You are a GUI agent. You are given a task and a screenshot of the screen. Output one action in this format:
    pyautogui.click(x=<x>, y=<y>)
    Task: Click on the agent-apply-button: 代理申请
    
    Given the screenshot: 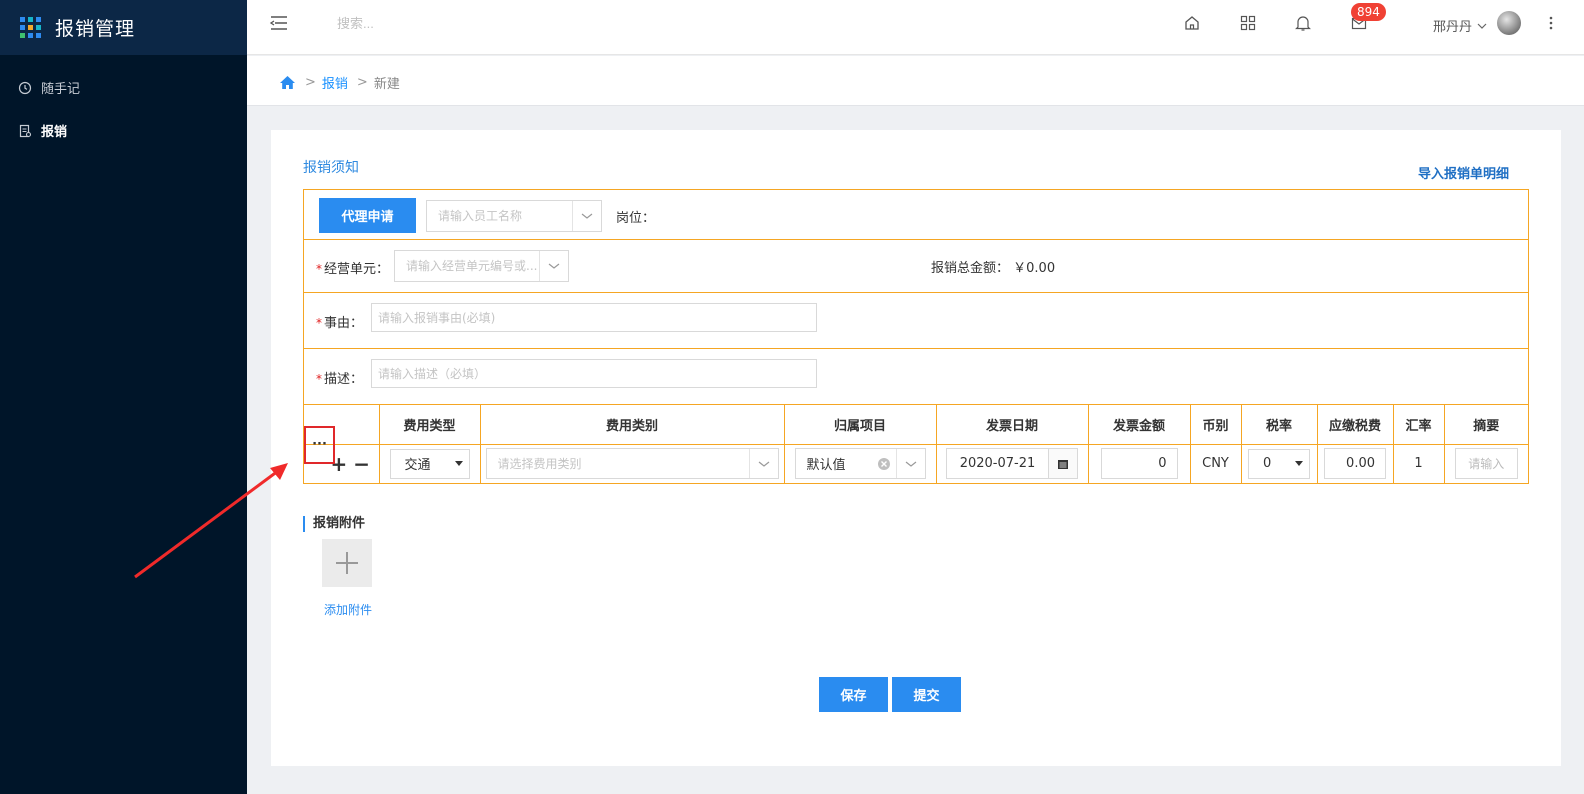 What is the action you would take?
    pyautogui.click(x=367, y=215)
    